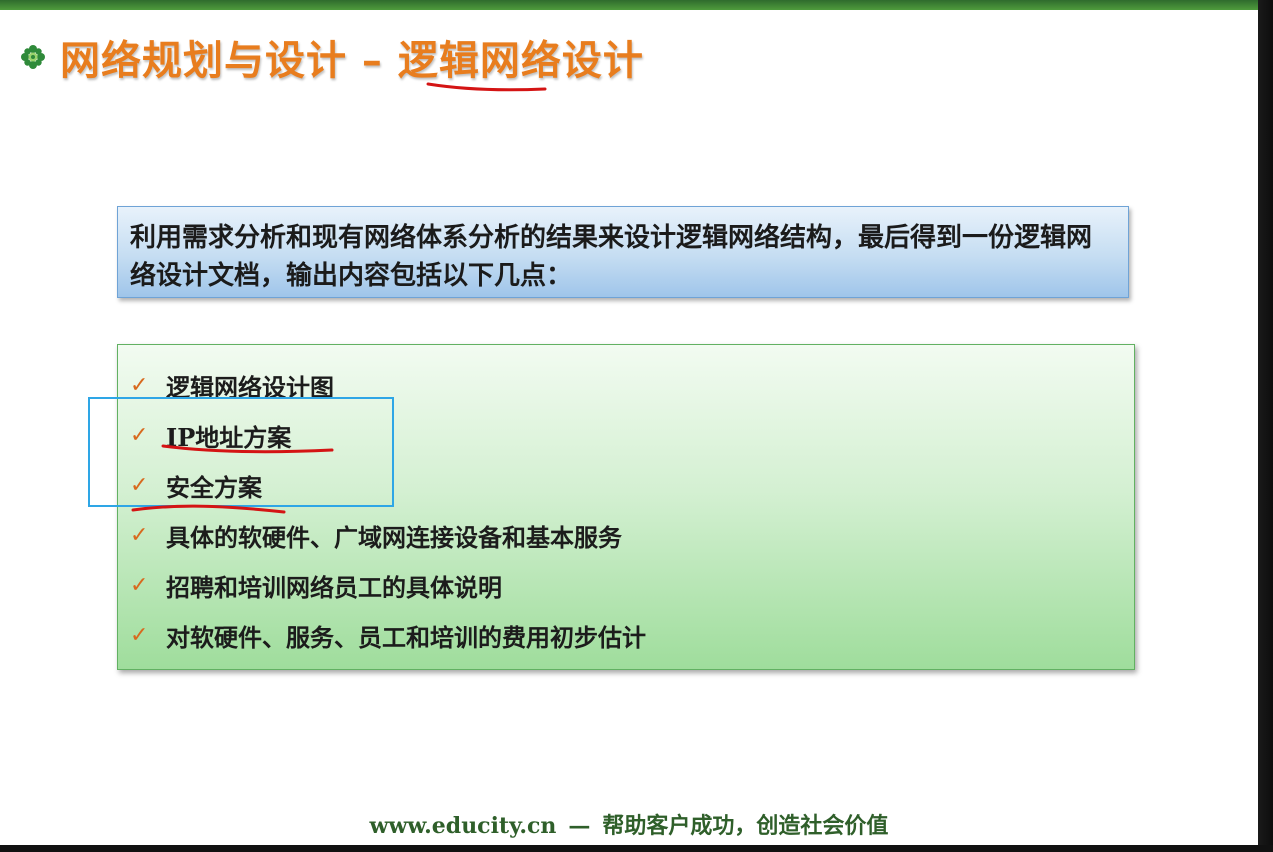 Image resolution: width=1273 pixels, height=852 pixels. I want to click on slide-title-row: 网络规划与设计 – 逻辑网络设计, so click(331, 57).